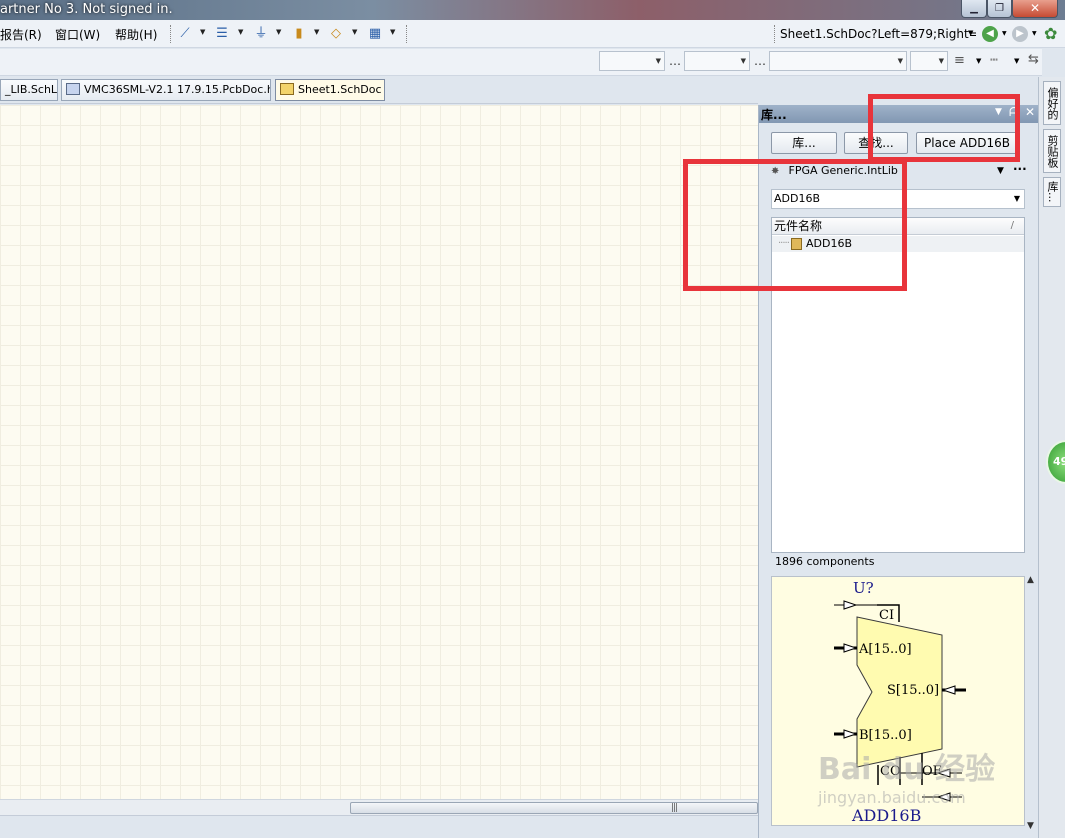 Image resolution: width=1065 pixels, height=838 pixels. Describe the element at coordinates (185, 34) in the screenshot. I see `wire-icon: ⟋` at that location.